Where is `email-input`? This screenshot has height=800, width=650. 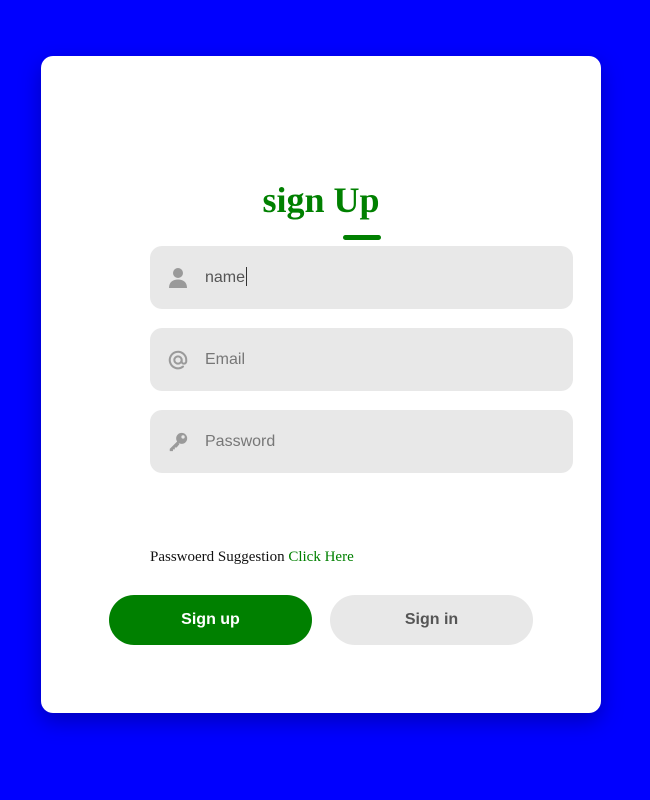
email-input is located at coordinates (375, 359).